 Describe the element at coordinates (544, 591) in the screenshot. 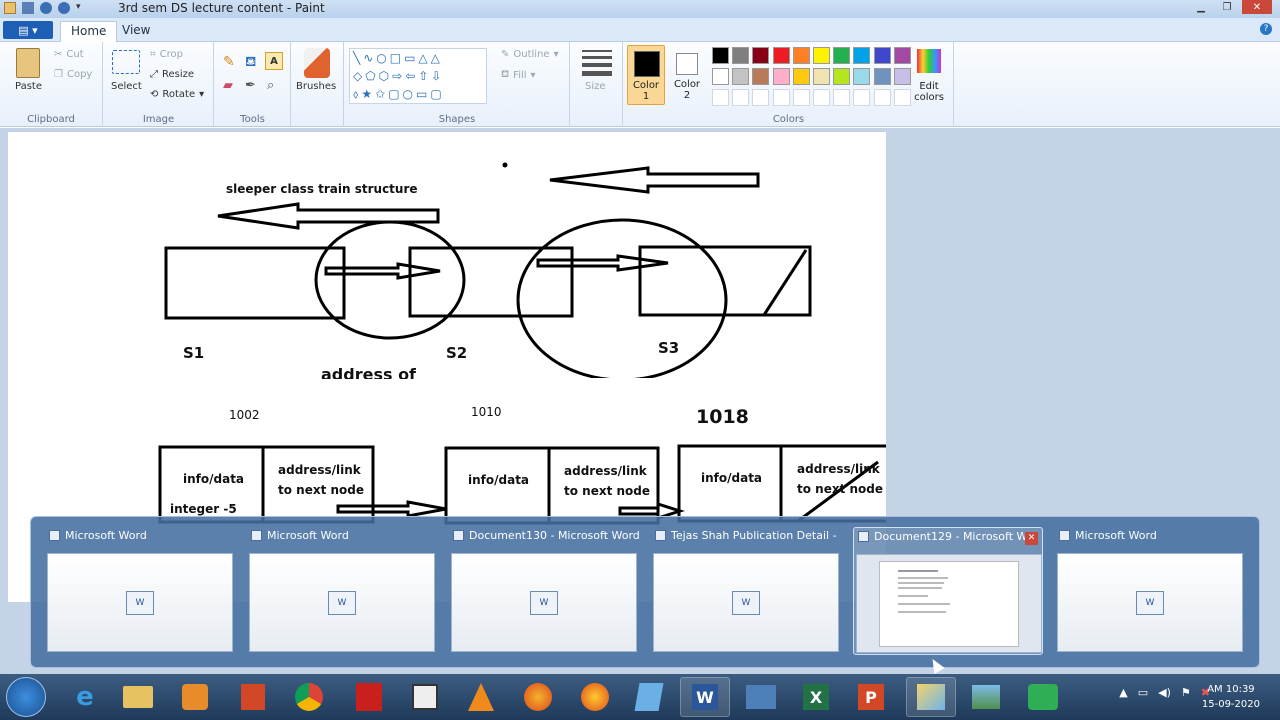

I see `thumbnail-document130: Document130 - Microsoft Word W` at that location.